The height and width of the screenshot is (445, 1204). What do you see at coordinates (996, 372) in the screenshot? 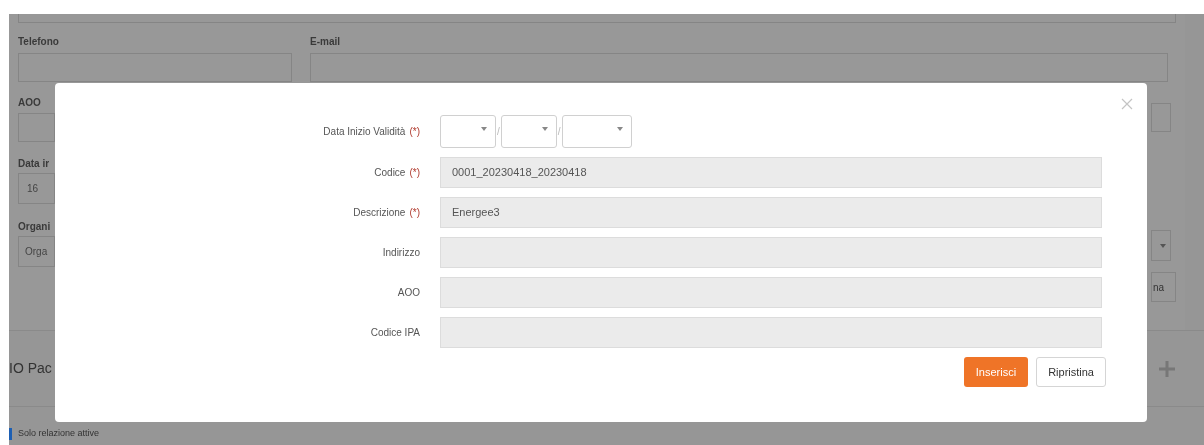
I see `insert-button: Inserisci` at bounding box center [996, 372].